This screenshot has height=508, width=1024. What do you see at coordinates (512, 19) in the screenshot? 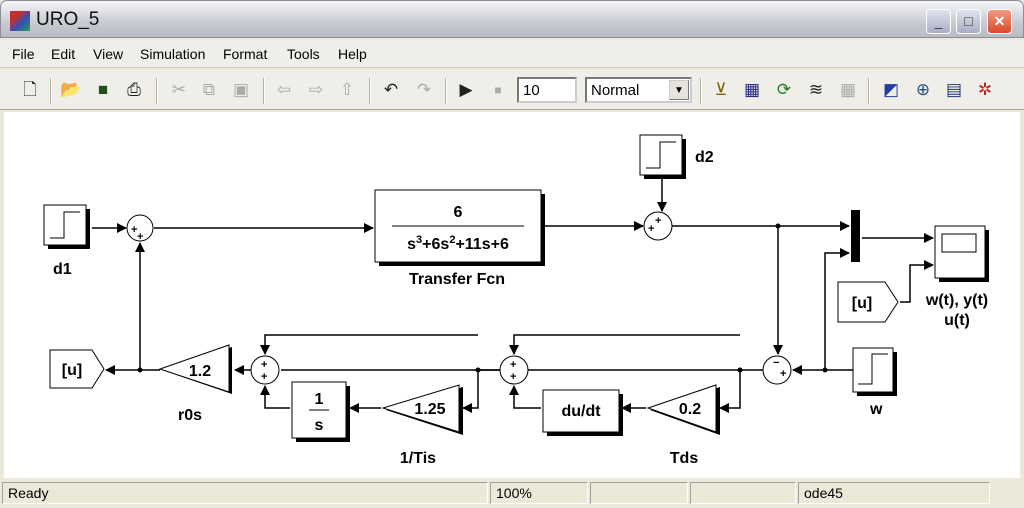
I see `title-bar: URO_5 _ □ ✕` at bounding box center [512, 19].